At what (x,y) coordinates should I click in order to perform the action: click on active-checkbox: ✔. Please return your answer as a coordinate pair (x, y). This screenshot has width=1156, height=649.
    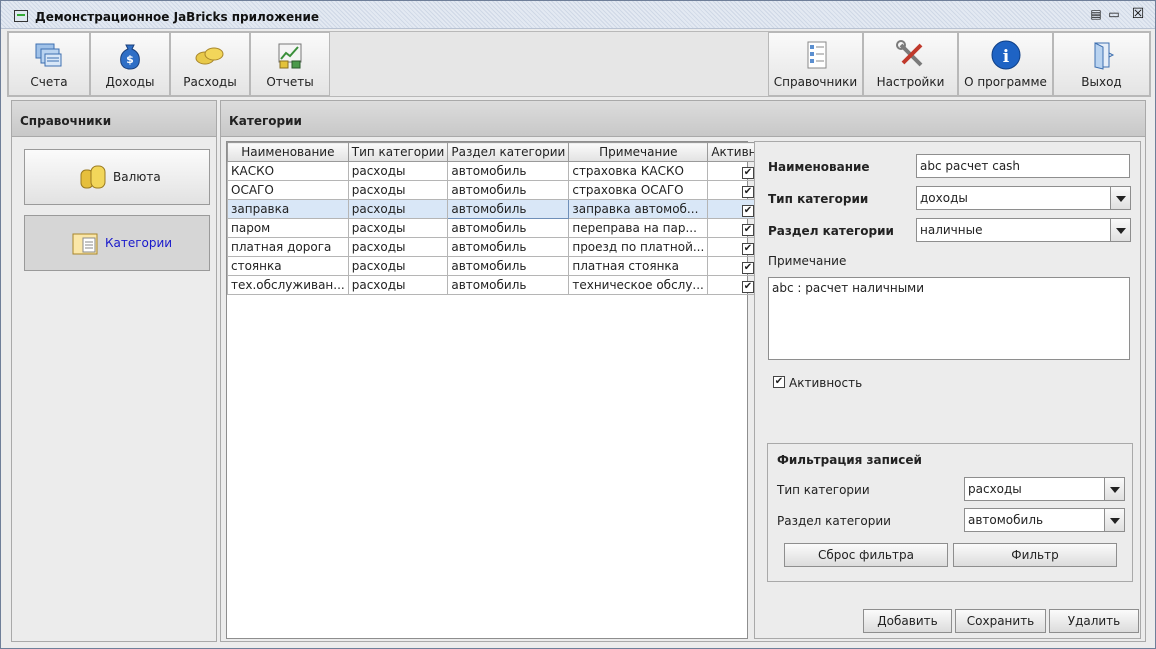
    Looking at the image, I should click on (779, 382).